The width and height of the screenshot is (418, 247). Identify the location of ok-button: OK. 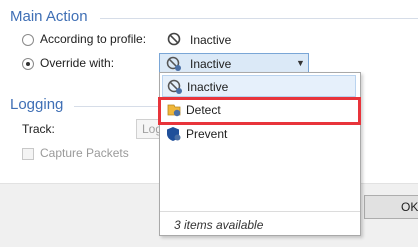
(391, 207).